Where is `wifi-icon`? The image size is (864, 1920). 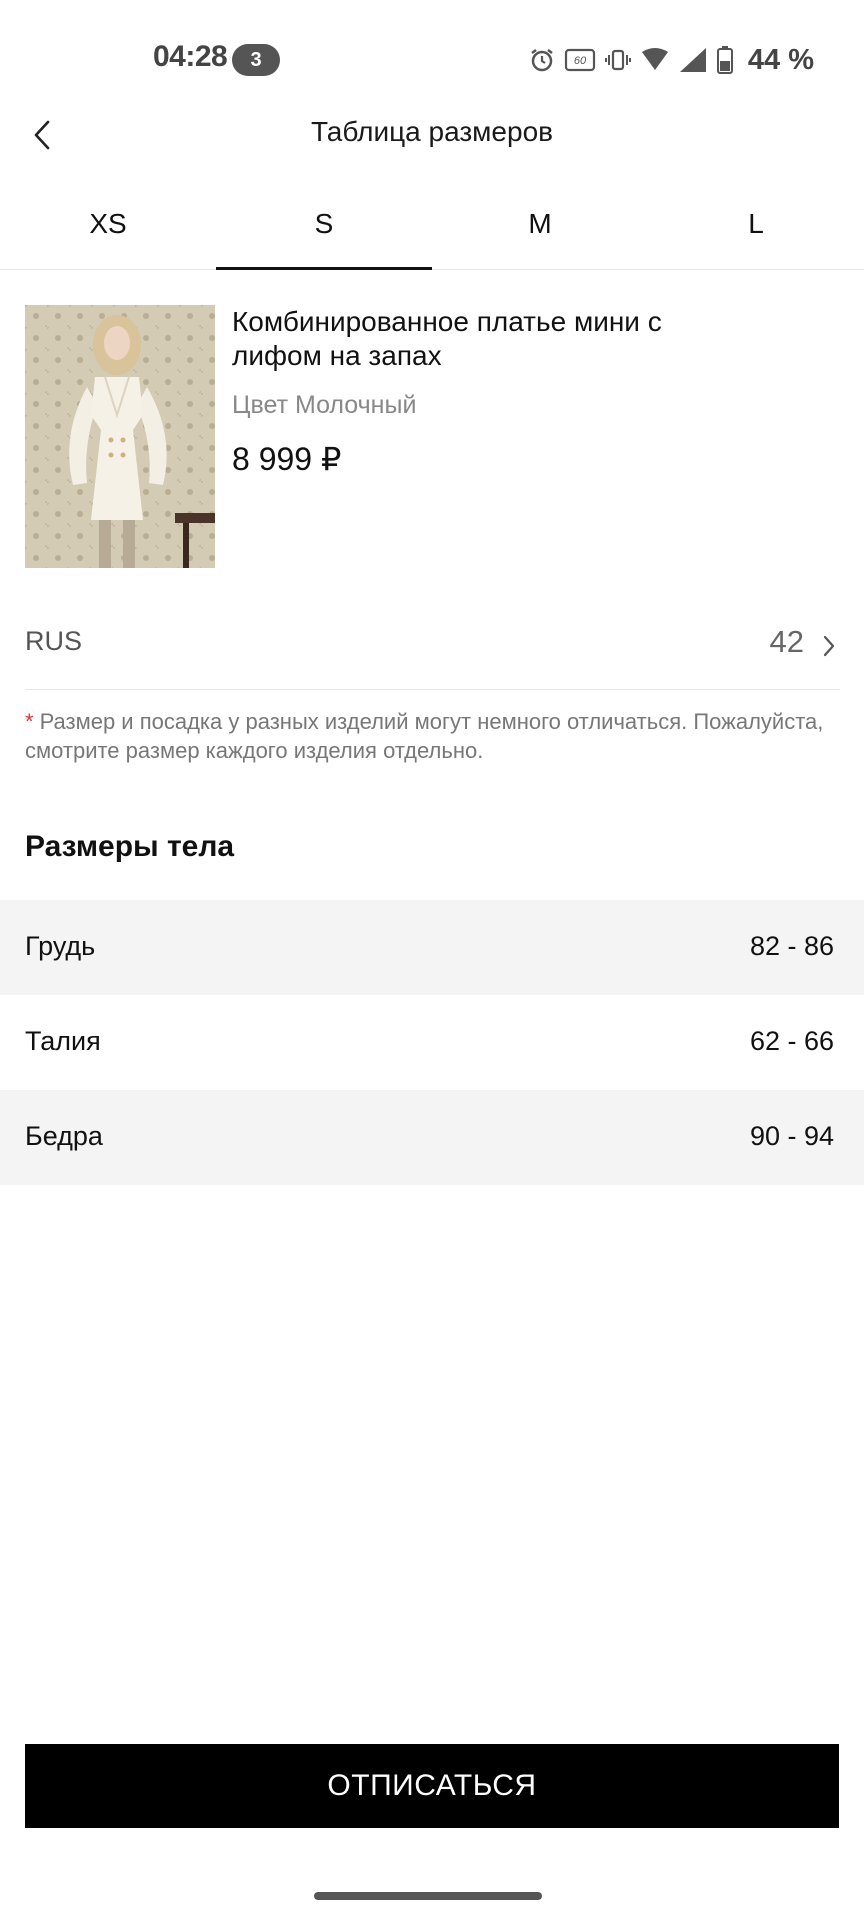
wifi-icon is located at coordinates (655, 60).